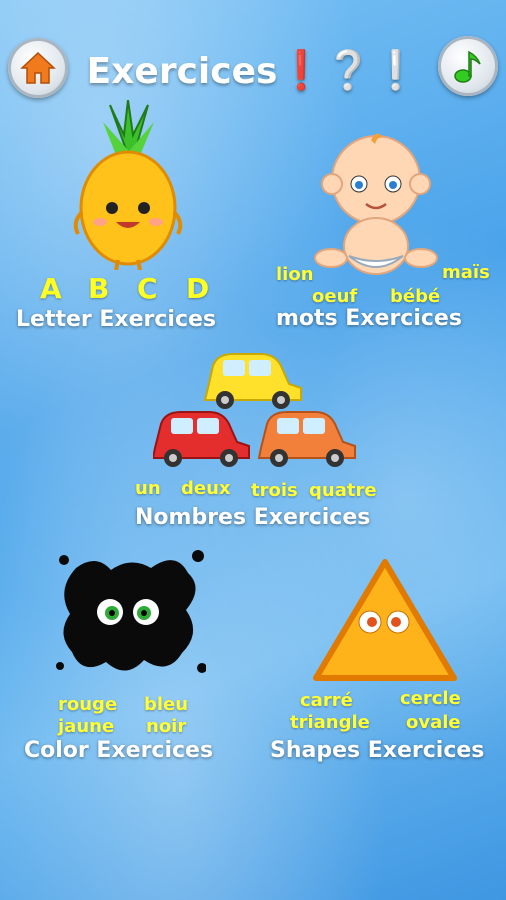  Describe the element at coordinates (348, 70) in the screenshot. I see `title-punctuation-icons: ❗❔❕` at that location.